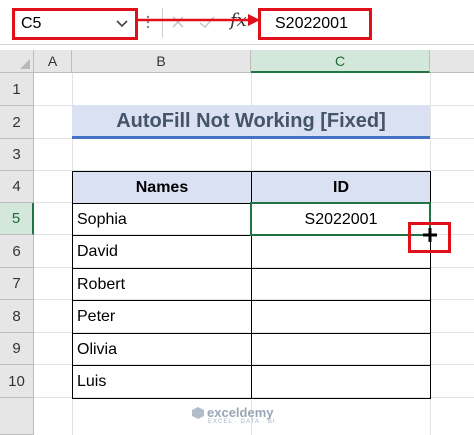  I want to click on row-header-6: 6, so click(17, 251).